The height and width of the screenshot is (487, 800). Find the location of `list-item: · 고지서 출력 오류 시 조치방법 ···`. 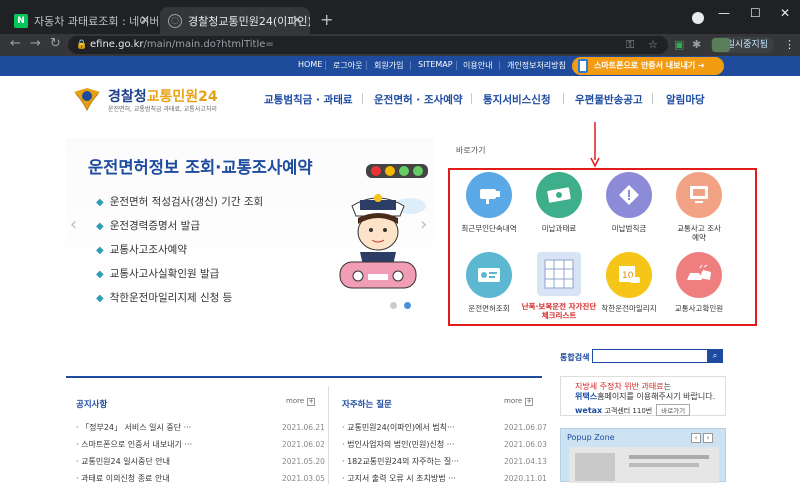

list-item: · 고지서 출력 오류 시 조치방법 ··· is located at coordinates (399, 478).